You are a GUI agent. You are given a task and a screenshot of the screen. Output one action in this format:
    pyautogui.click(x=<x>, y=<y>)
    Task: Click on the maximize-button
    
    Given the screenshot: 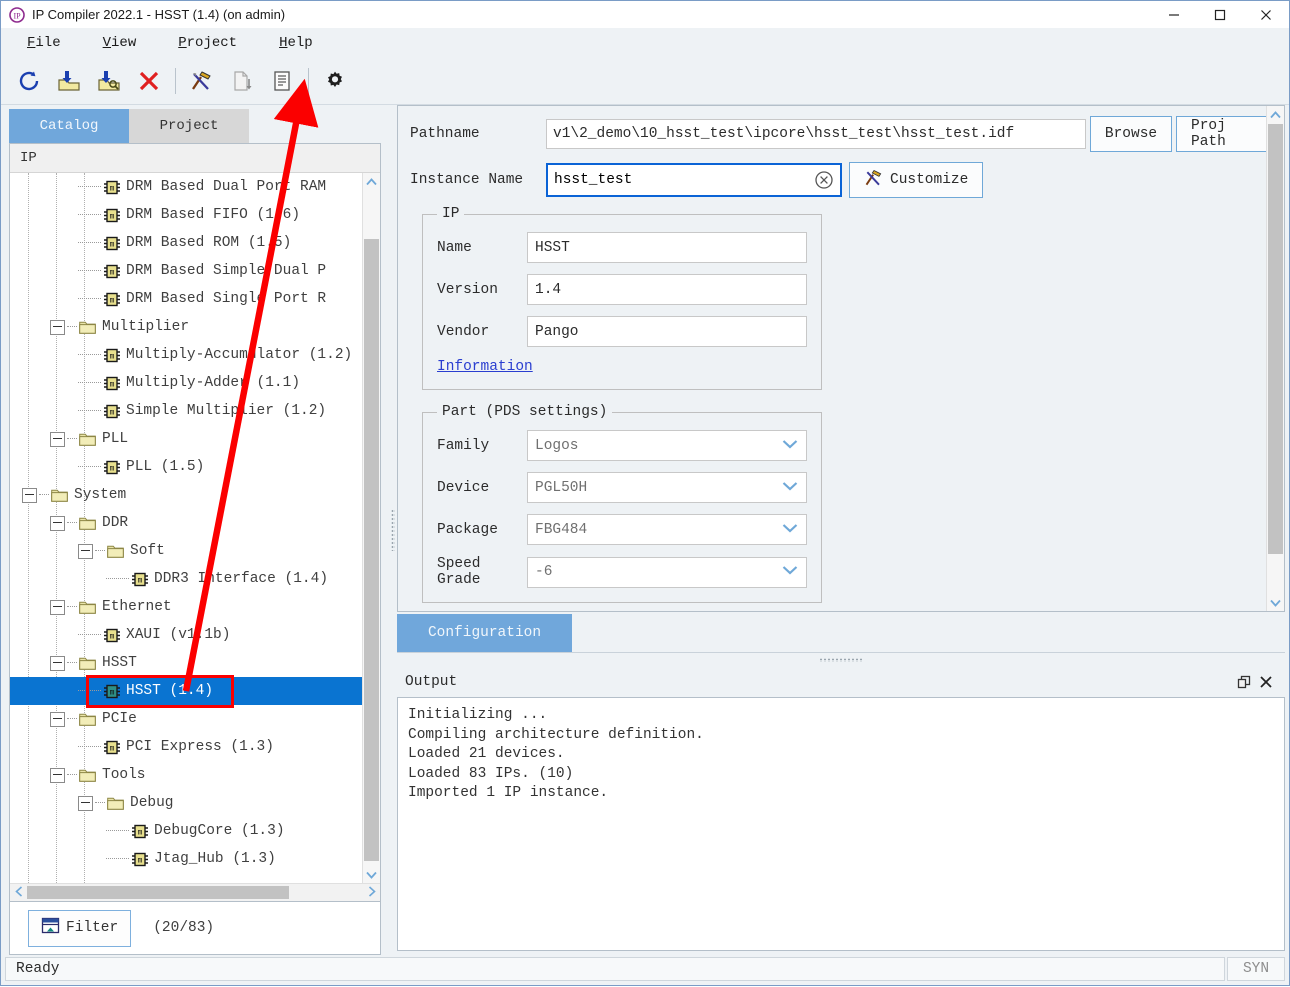 What is the action you would take?
    pyautogui.click(x=1220, y=14)
    